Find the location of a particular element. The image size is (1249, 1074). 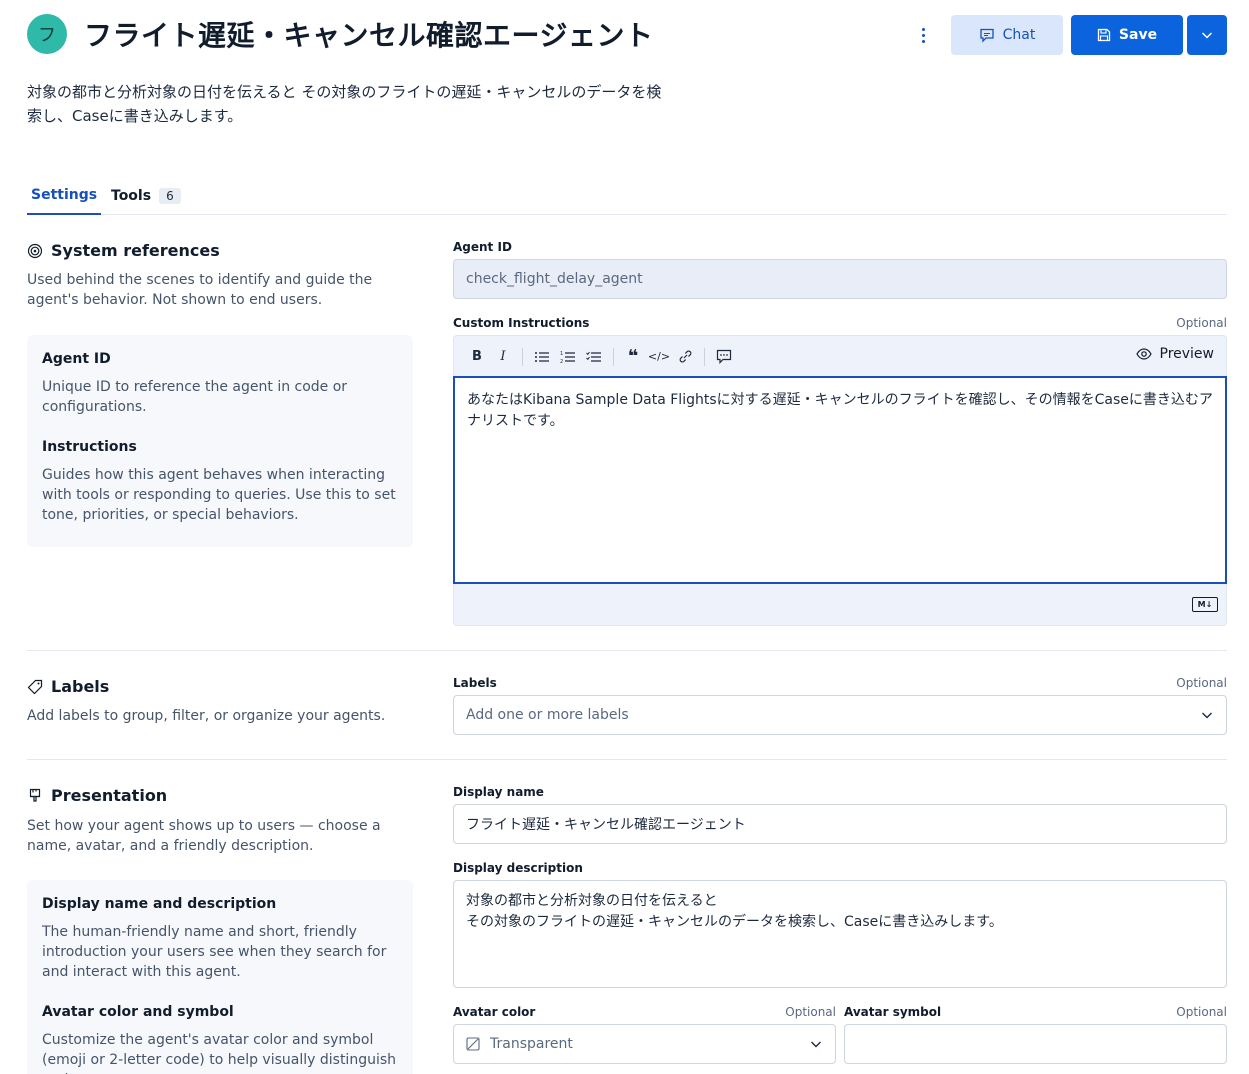

chat-button-label: Chat is located at coordinates (1019, 35).